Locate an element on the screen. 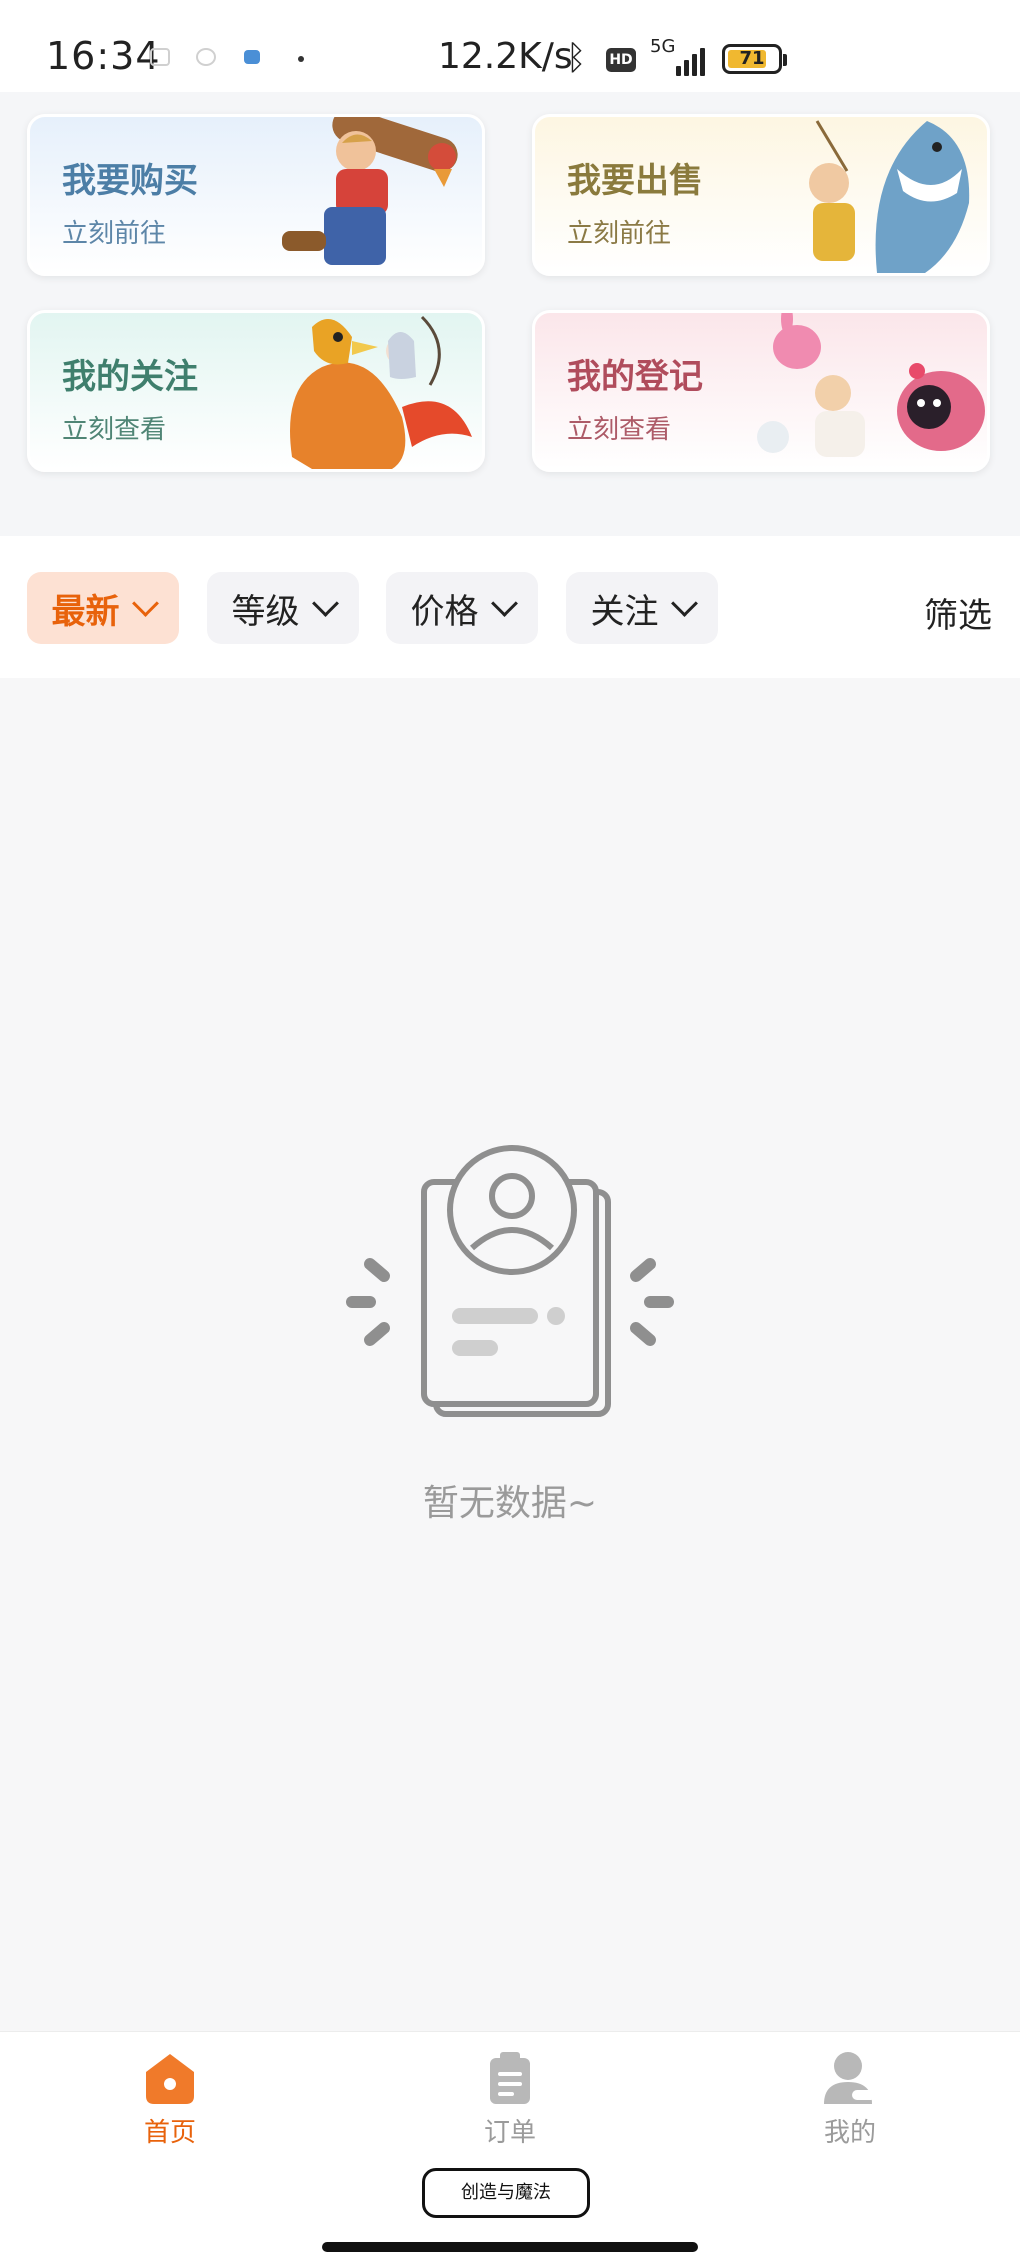 The width and height of the screenshot is (1020, 2268). home-icon is located at coordinates (170, 2079).